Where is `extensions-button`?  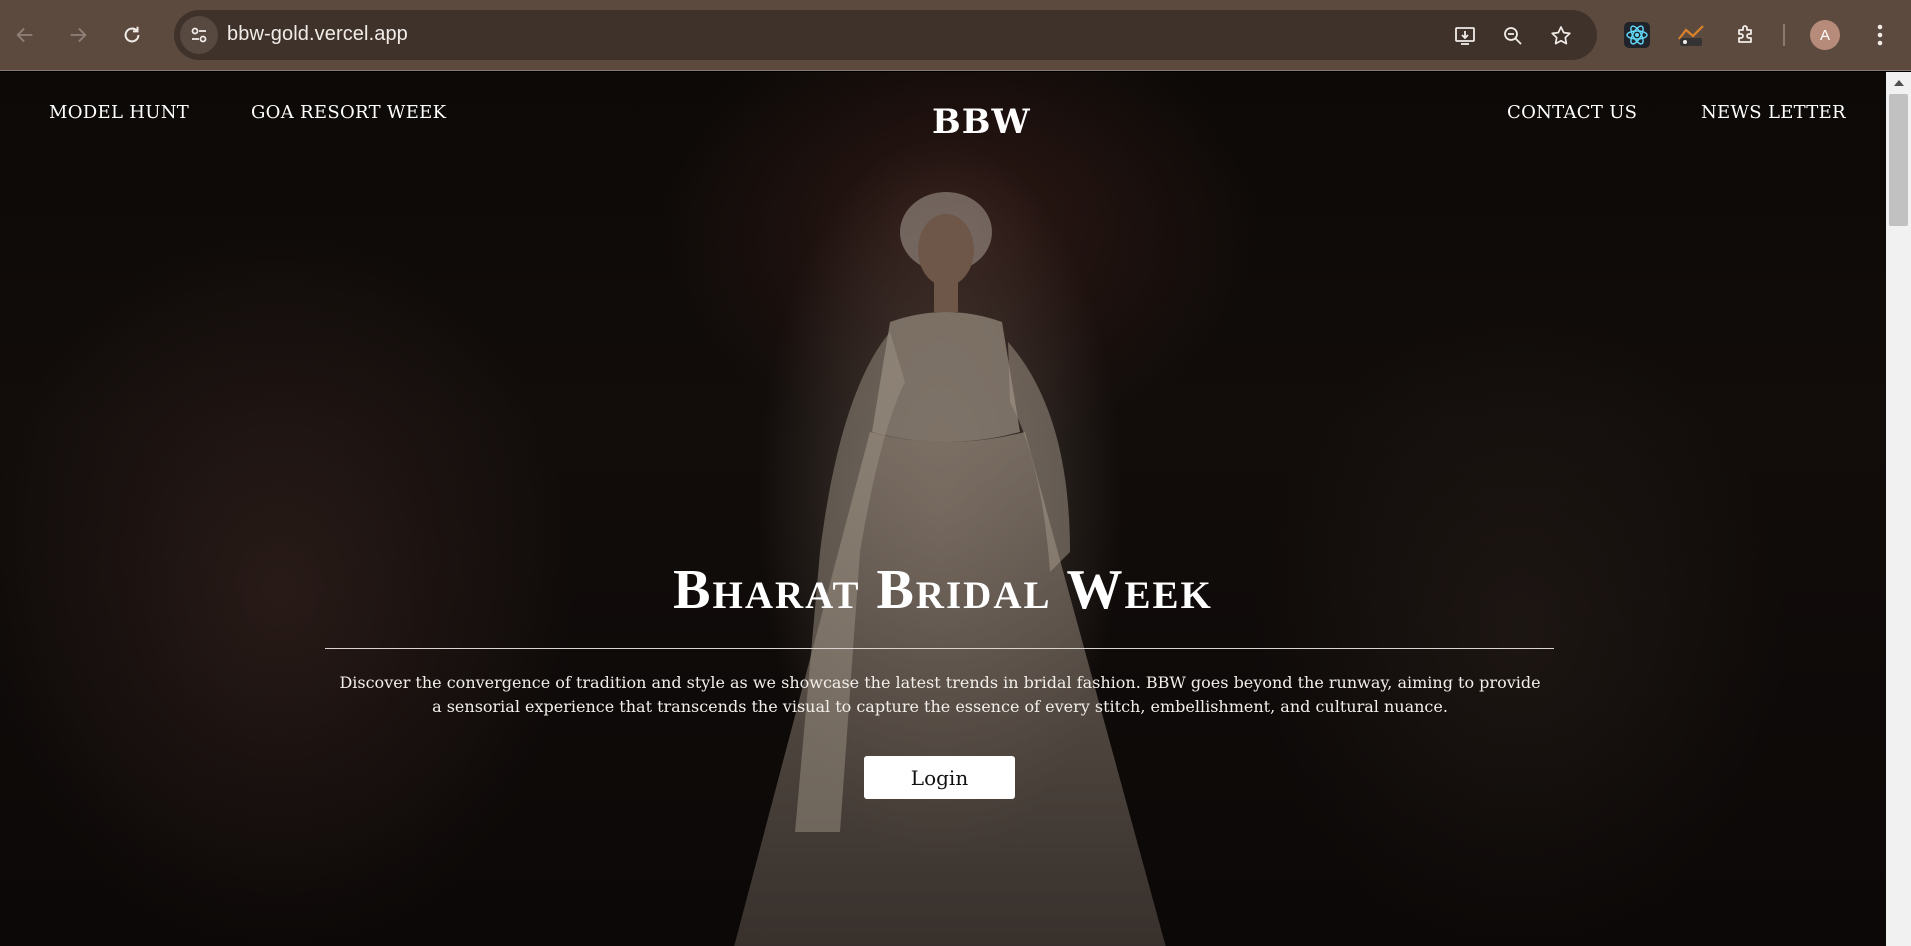 extensions-button is located at coordinates (1746, 35).